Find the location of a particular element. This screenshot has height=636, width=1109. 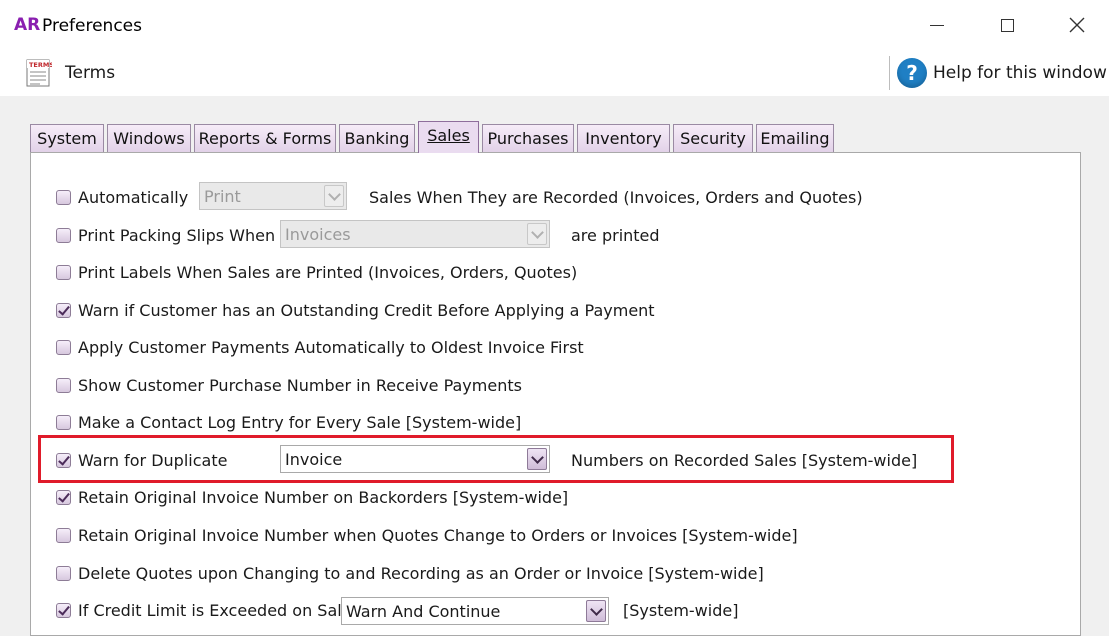

tab-security: Security is located at coordinates (713, 138).